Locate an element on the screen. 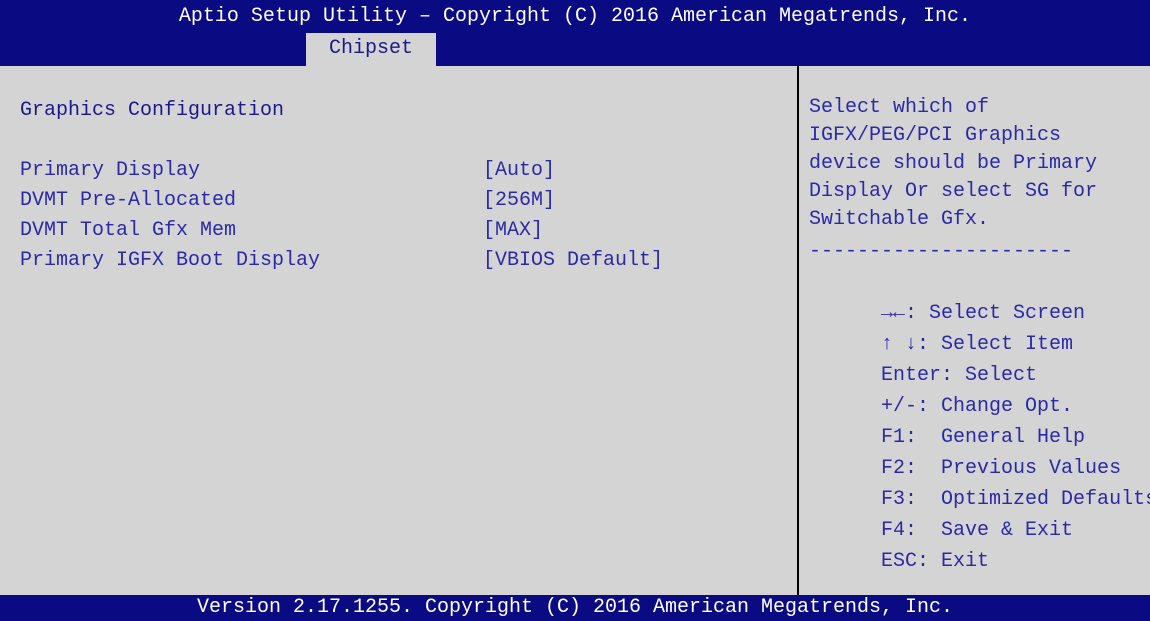 This screenshot has height=621, width=1150. key-hint-esc: ESC: Exit is located at coordinates (899, 562).